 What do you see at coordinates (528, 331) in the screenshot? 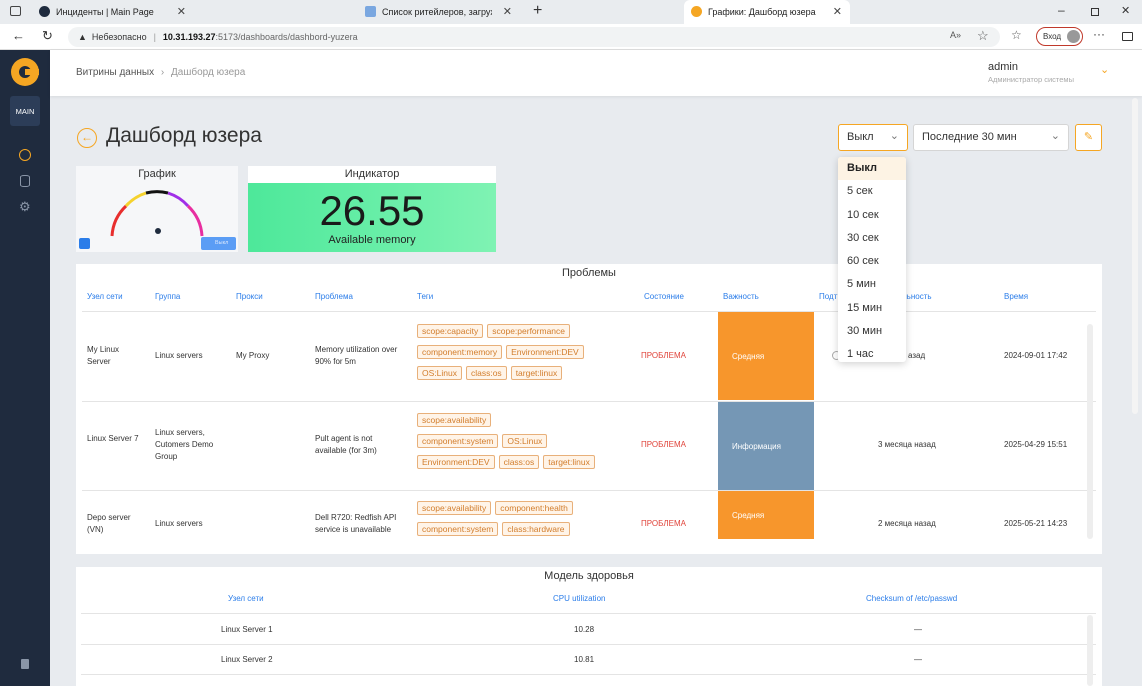
I see `tag: scope:performance` at bounding box center [528, 331].